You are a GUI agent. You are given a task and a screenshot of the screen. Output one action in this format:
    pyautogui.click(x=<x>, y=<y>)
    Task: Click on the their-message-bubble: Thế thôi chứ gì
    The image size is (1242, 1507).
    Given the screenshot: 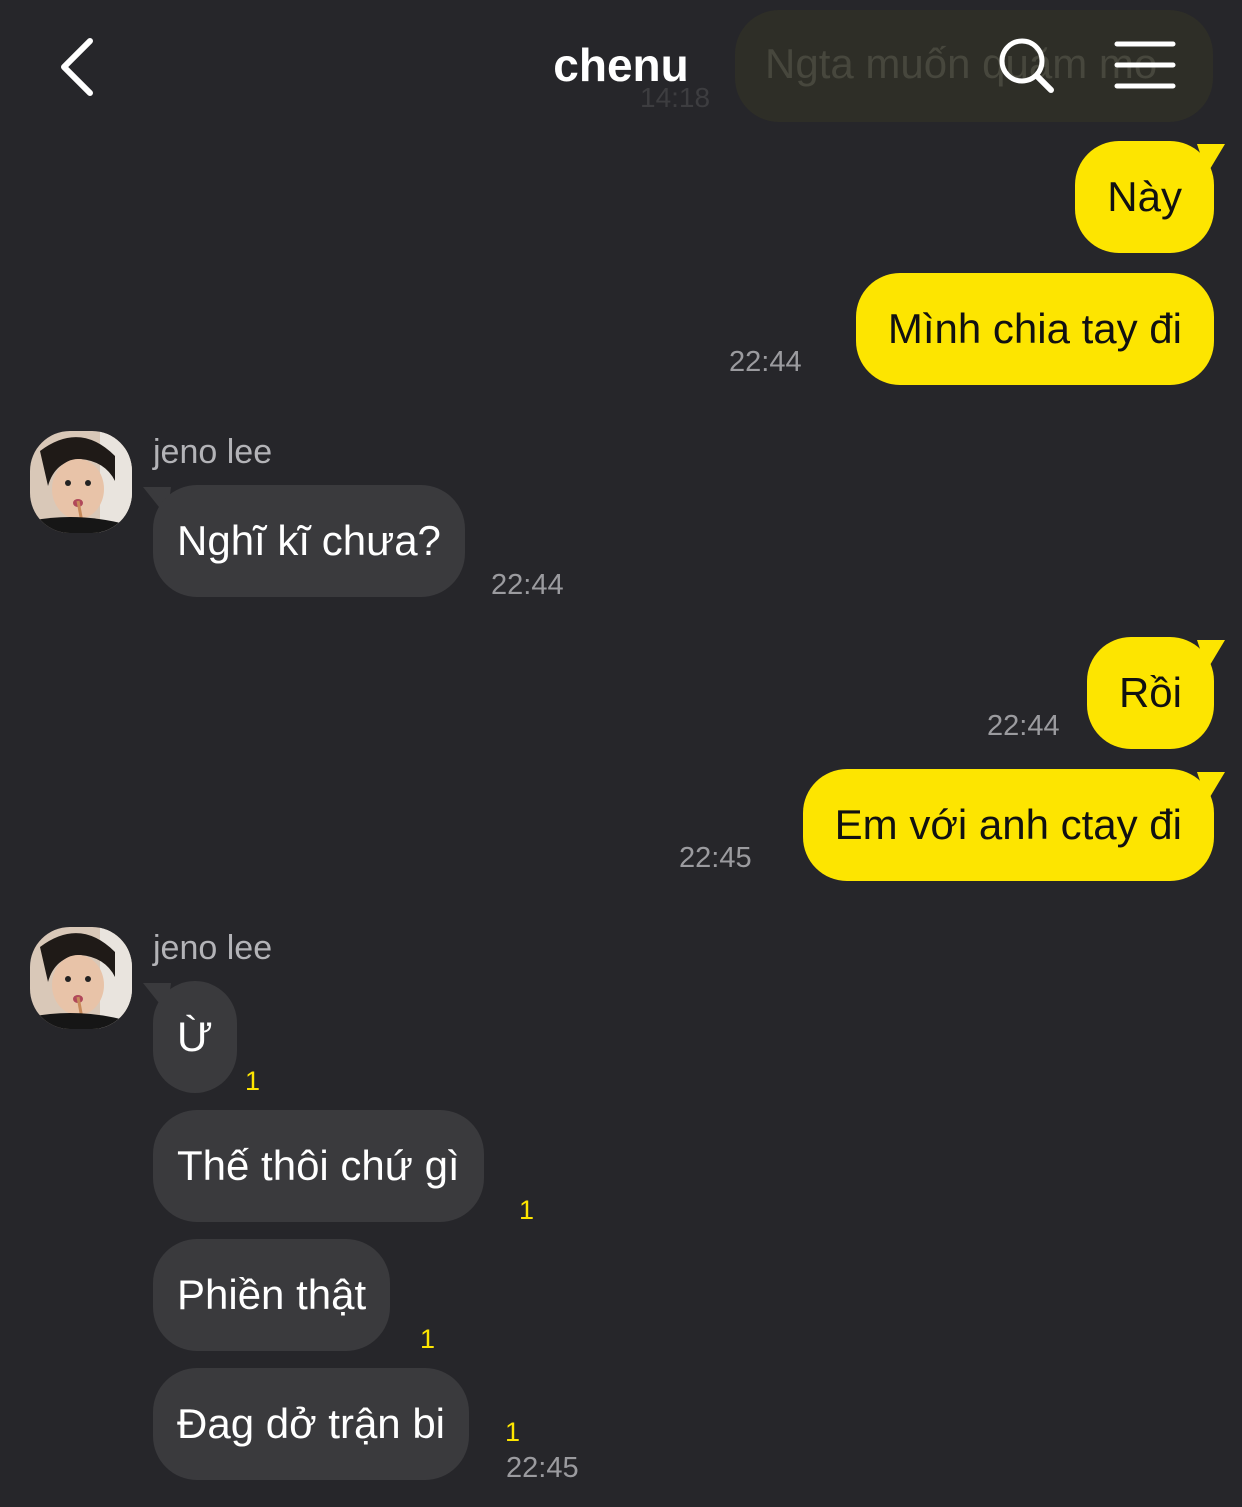 What is the action you would take?
    pyautogui.click(x=318, y=1166)
    